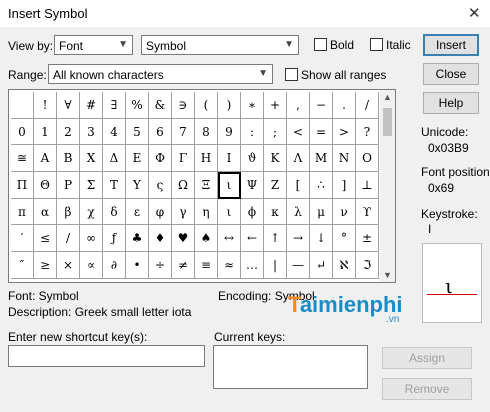 Image resolution: width=490 pixels, height=412 pixels. I want to click on symbol-cell: &, so click(160, 105).